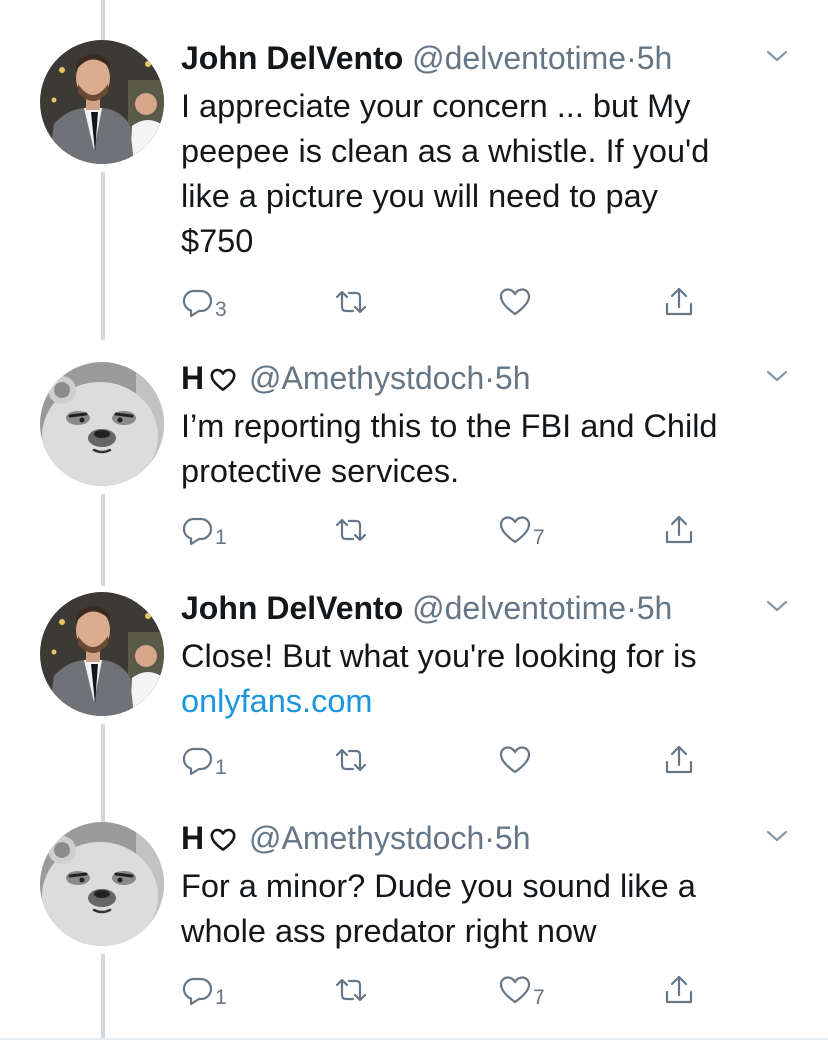 This screenshot has height=1040, width=828. I want to click on tweet-link: onlyfans.com, so click(491, 701).